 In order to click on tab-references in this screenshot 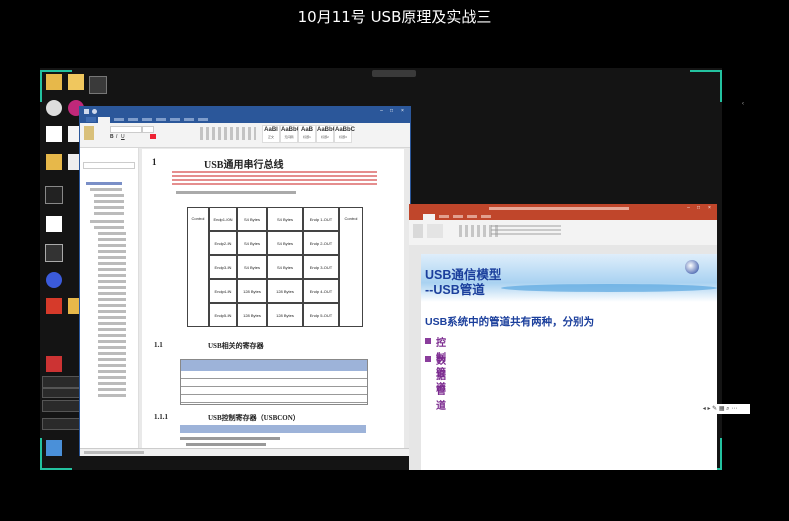, I will do `click(161, 119)`.